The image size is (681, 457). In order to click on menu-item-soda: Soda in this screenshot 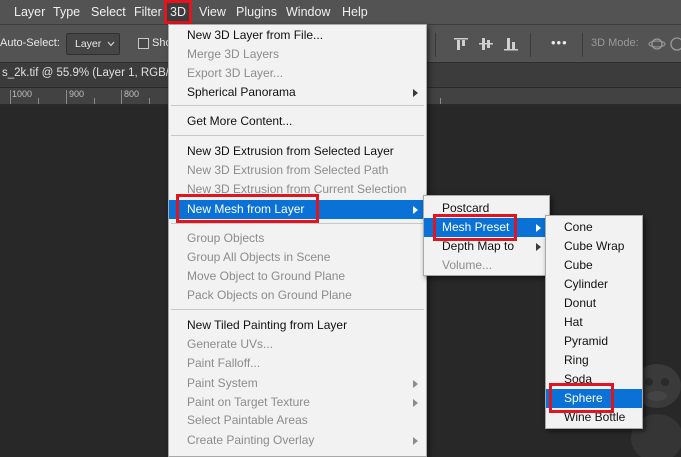, I will do `click(594, 379)`.